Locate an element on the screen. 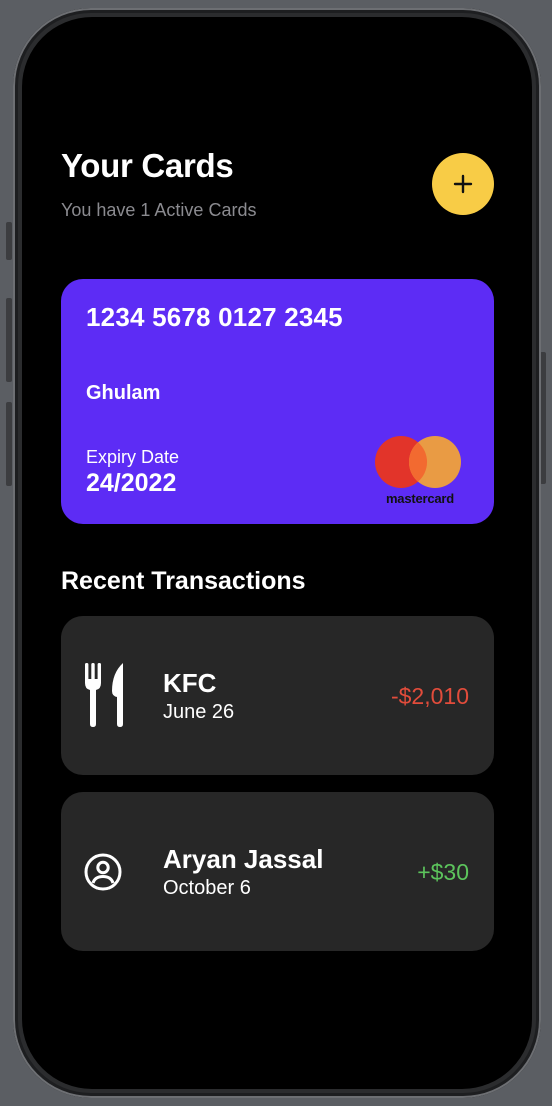 Image resolution: width=552 pixels, height=1106 pixels. side-button is located at coordinates (9, 241).